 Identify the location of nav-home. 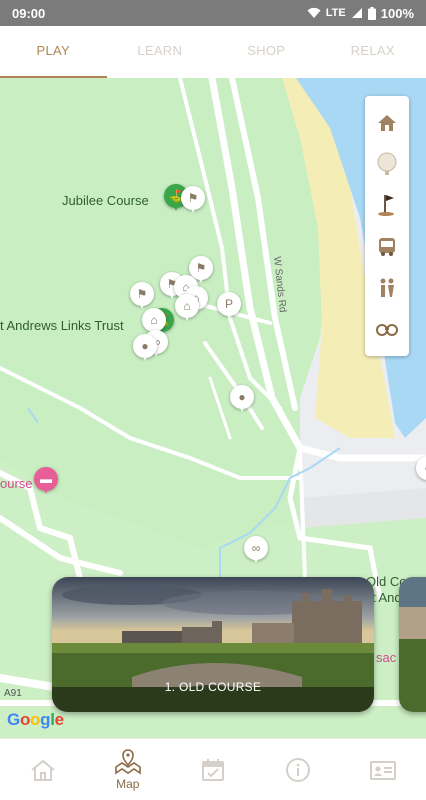
(42, 769).